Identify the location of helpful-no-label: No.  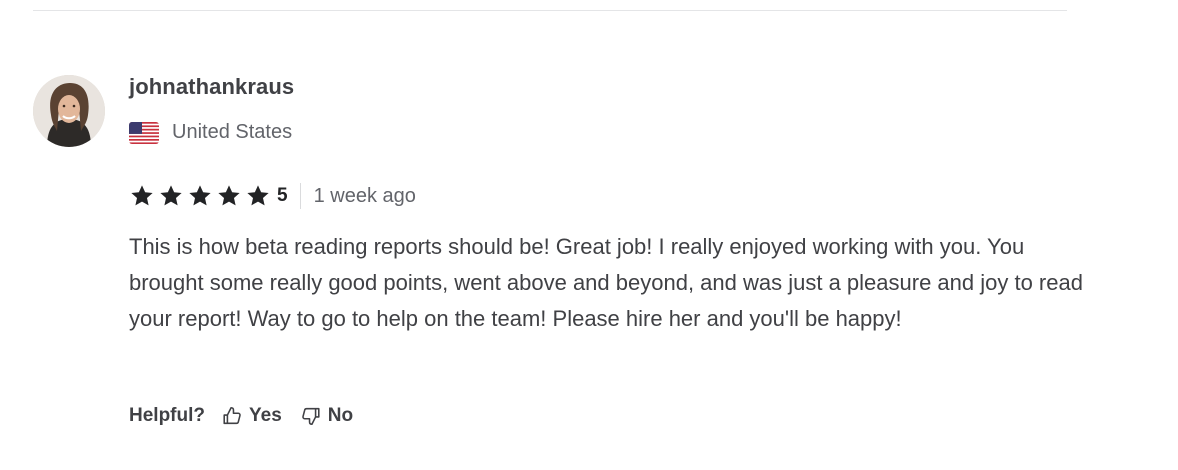
(340, 415).